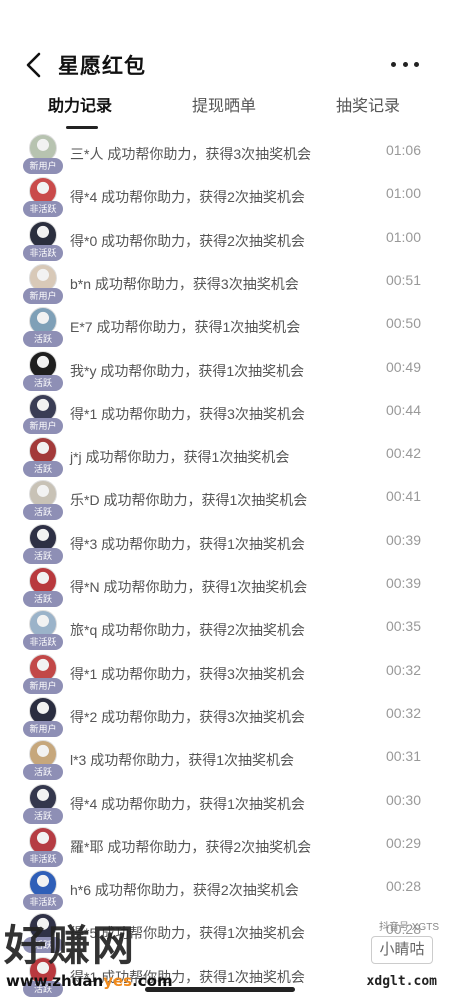 The height and width of the screenshot is (1000, 449). What do you see at coordinates (187, 716) in the screenshot?
I see `record-message: 得*2 成功帮你助力，获得3次抽奖机会` at bounding box center [187, 716].